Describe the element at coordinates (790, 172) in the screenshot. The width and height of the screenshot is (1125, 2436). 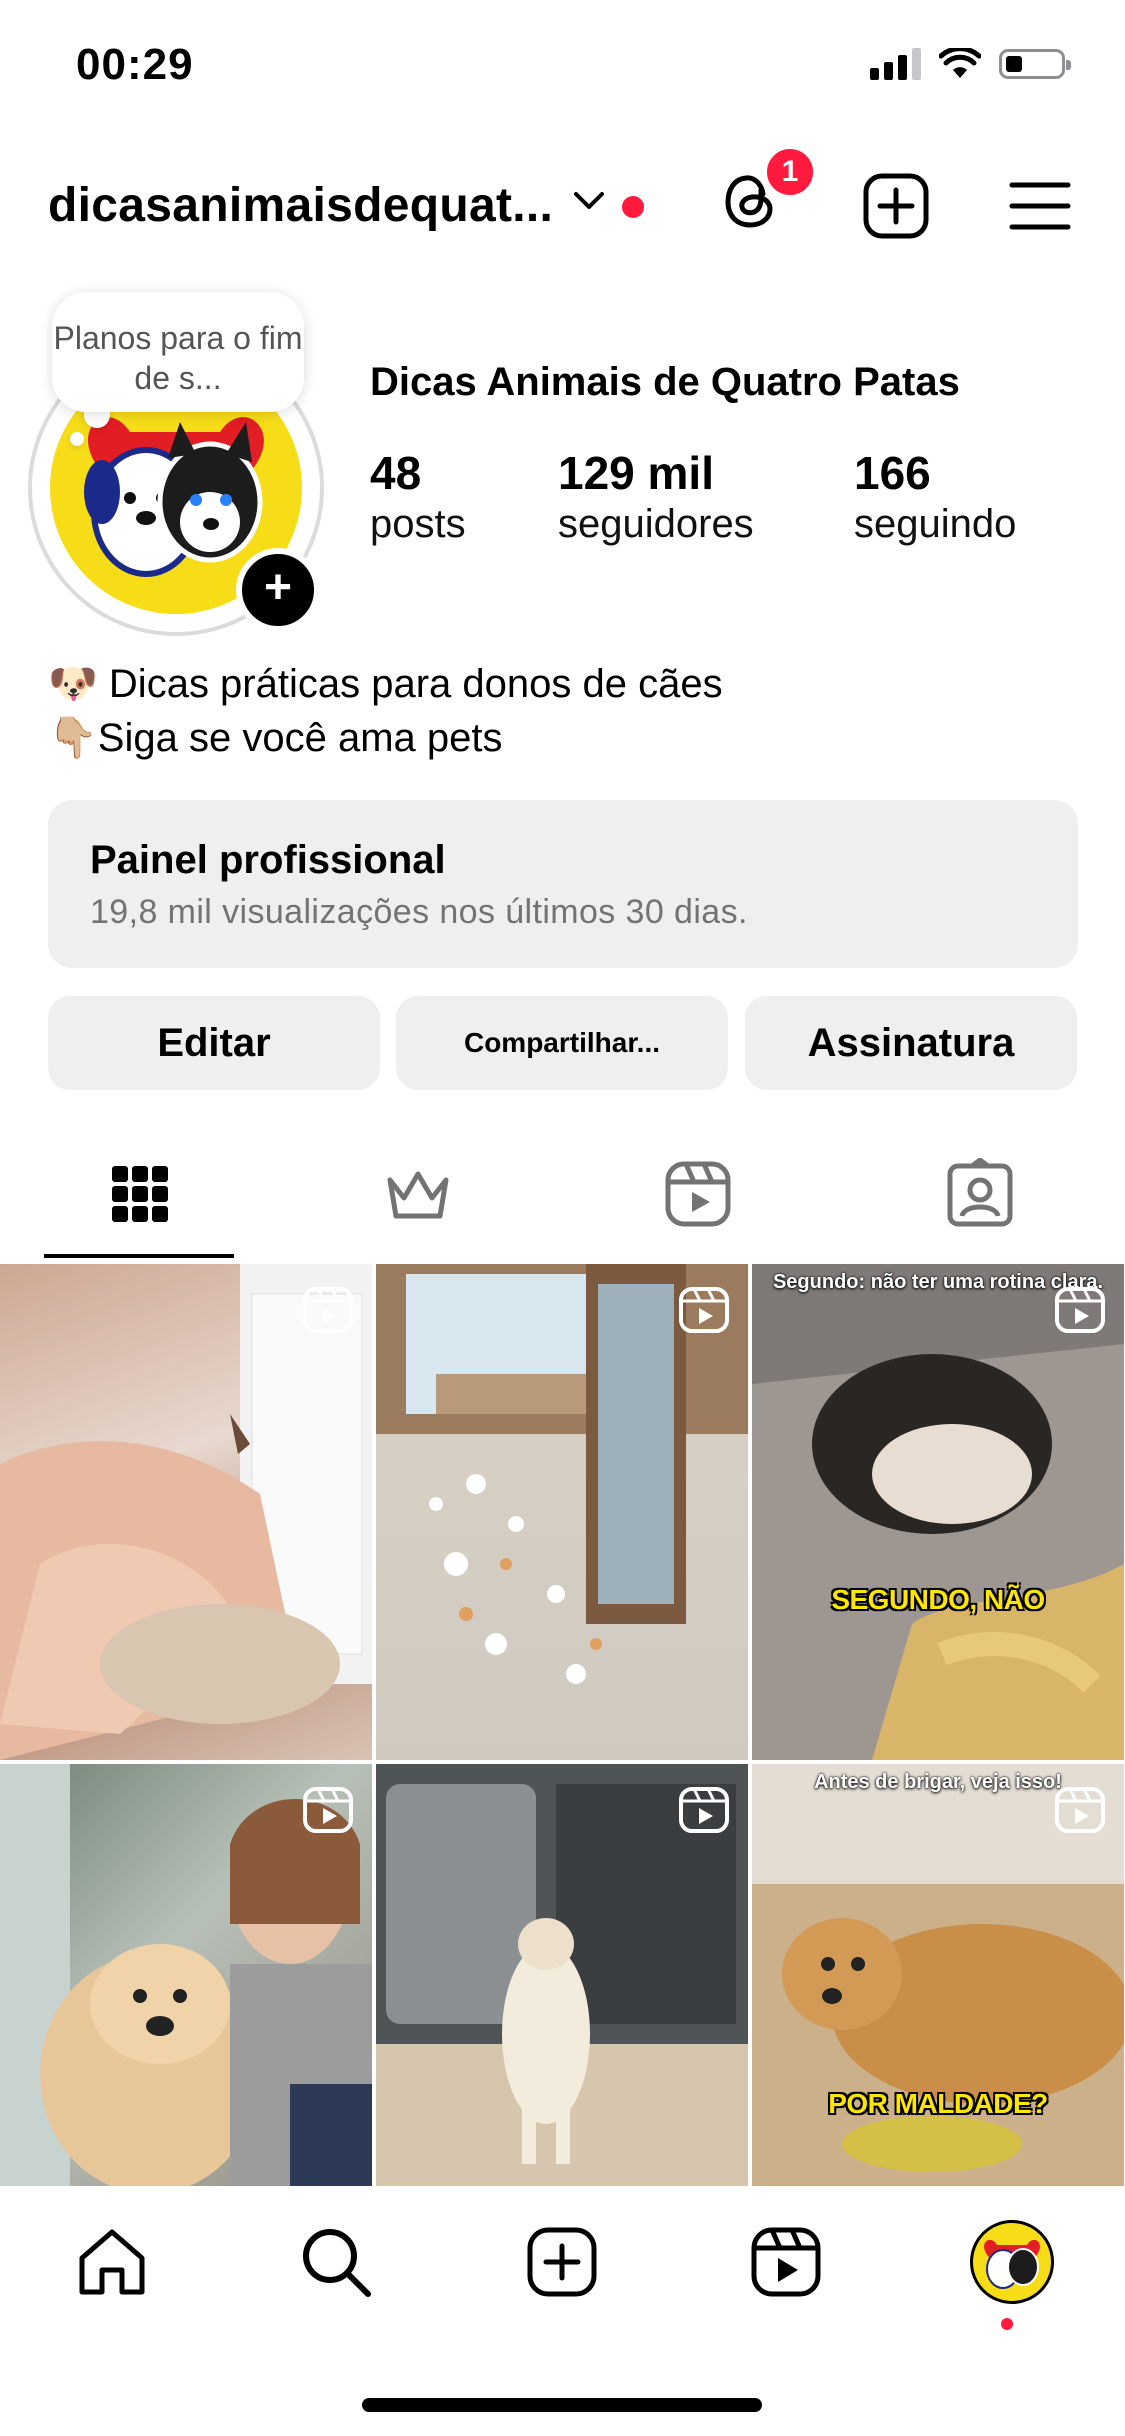
I see `threads-badge: 1` at that location.